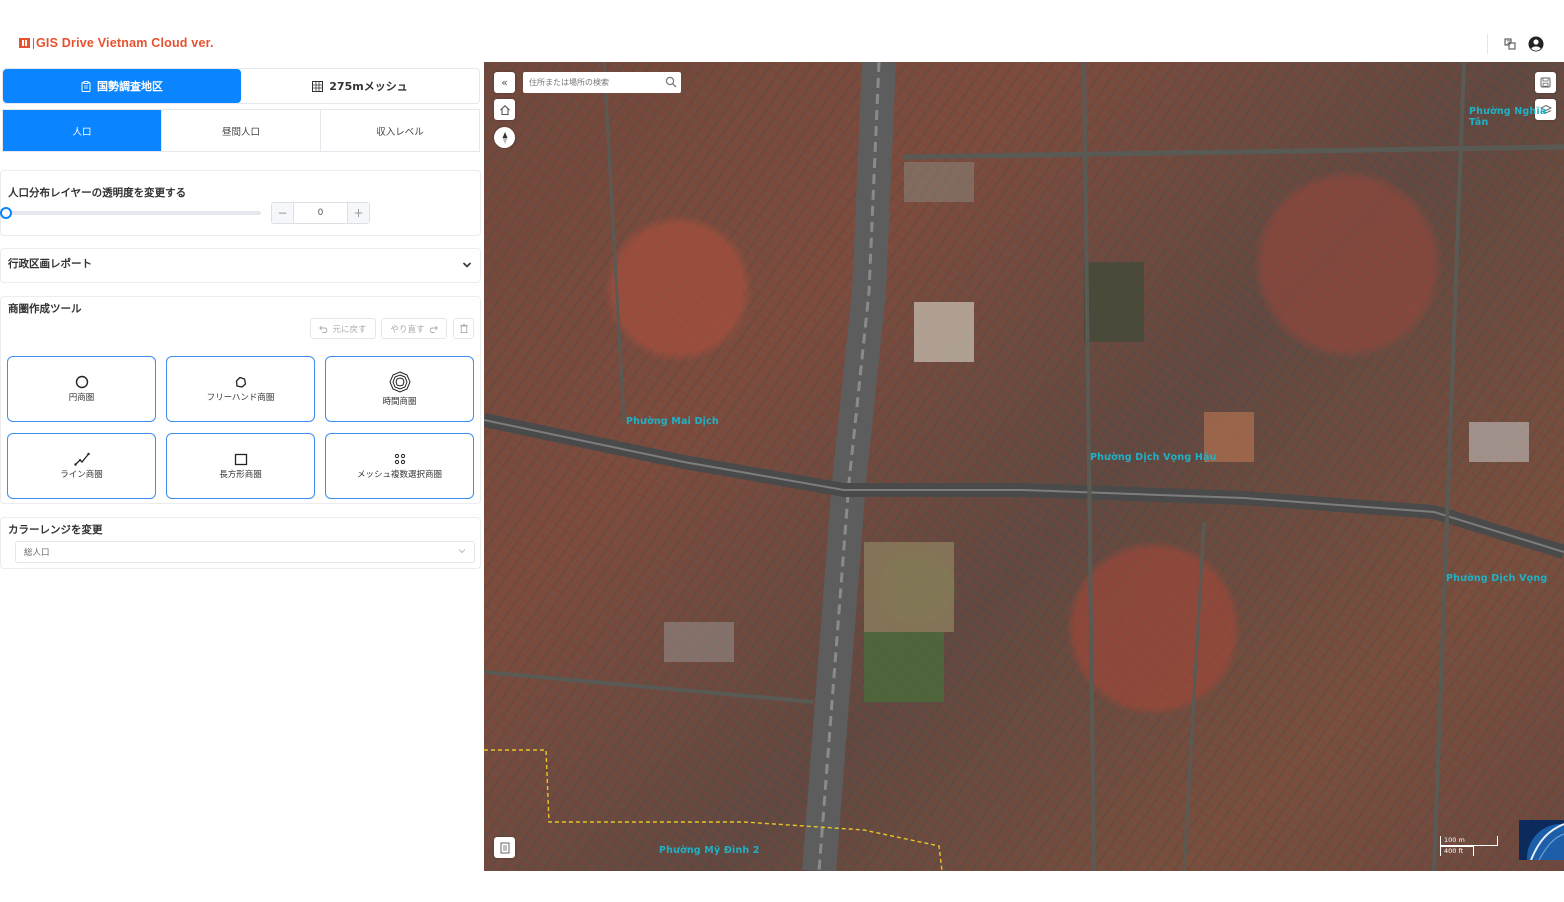  I want to click on trash-icon, so click(463, 328).